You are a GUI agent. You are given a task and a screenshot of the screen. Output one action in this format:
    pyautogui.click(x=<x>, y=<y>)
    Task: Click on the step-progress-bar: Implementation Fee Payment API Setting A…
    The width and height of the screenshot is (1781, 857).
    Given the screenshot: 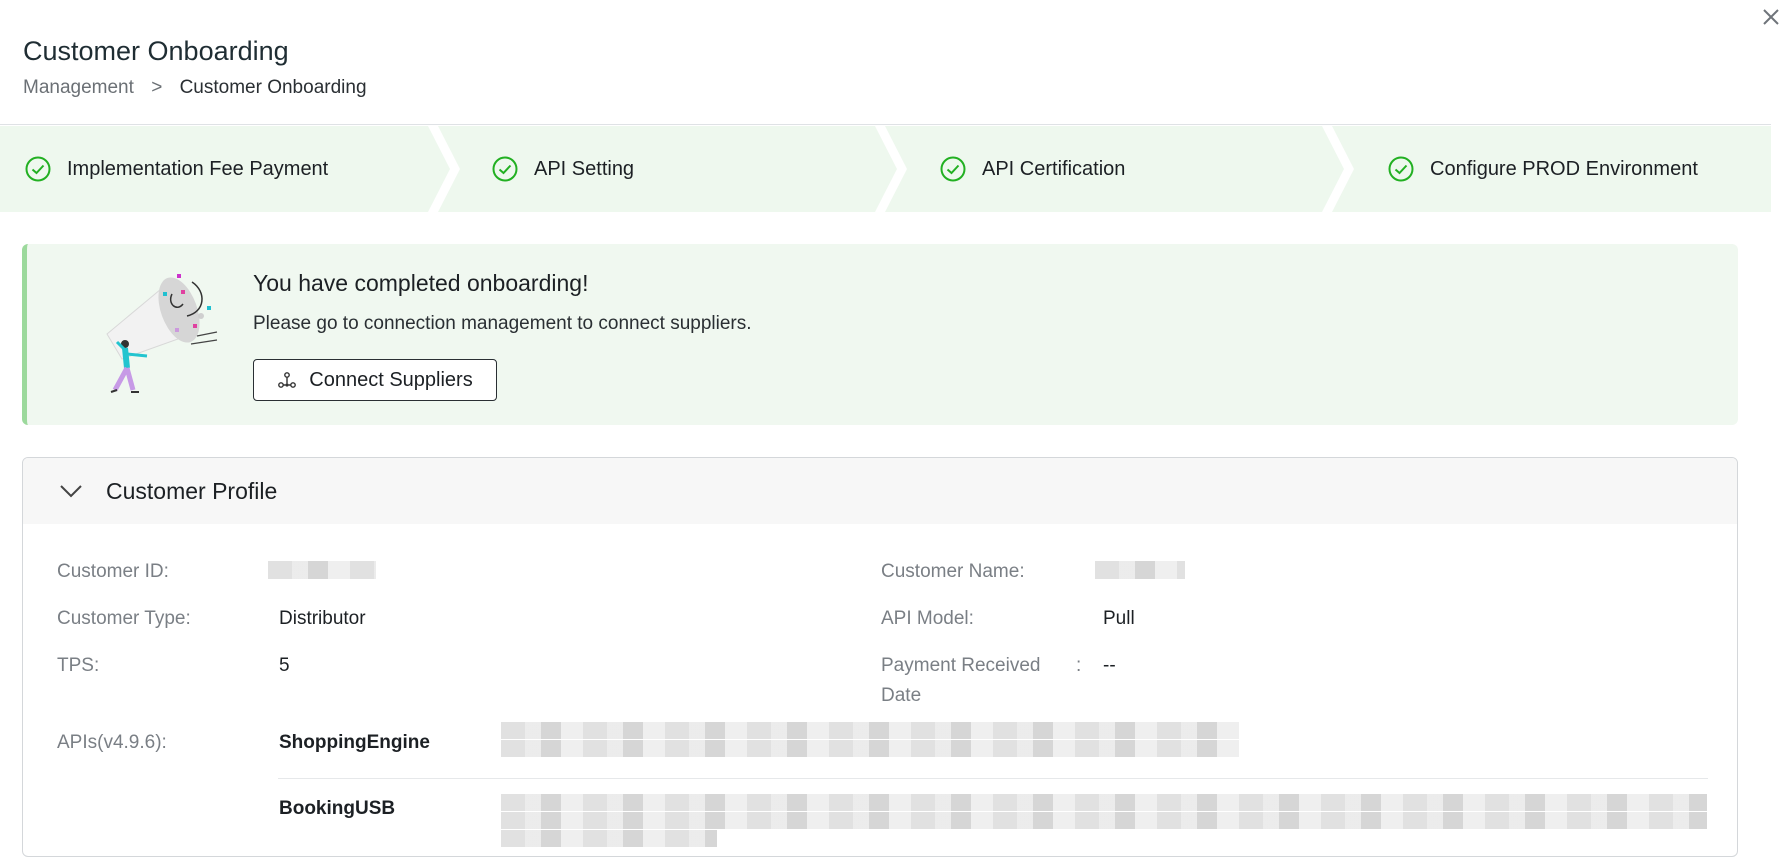 What is the action you would take?
    pyautogui.click(x=885, y=168)
    